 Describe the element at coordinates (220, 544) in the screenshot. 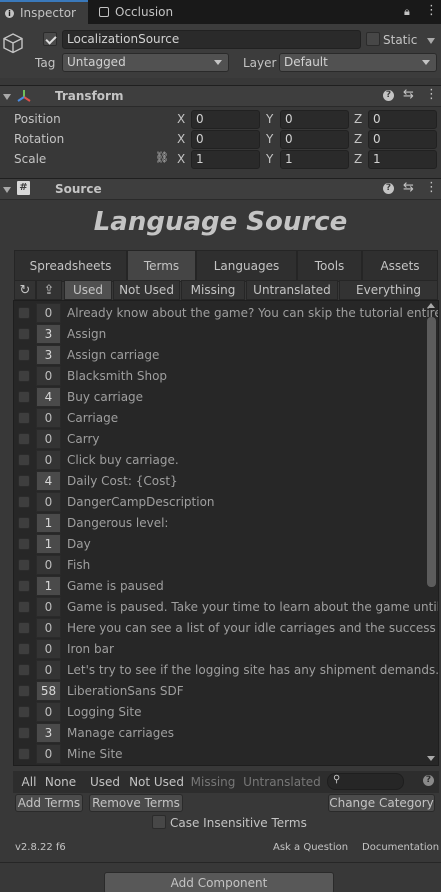

I see `term-row: 1 Day` at that location.